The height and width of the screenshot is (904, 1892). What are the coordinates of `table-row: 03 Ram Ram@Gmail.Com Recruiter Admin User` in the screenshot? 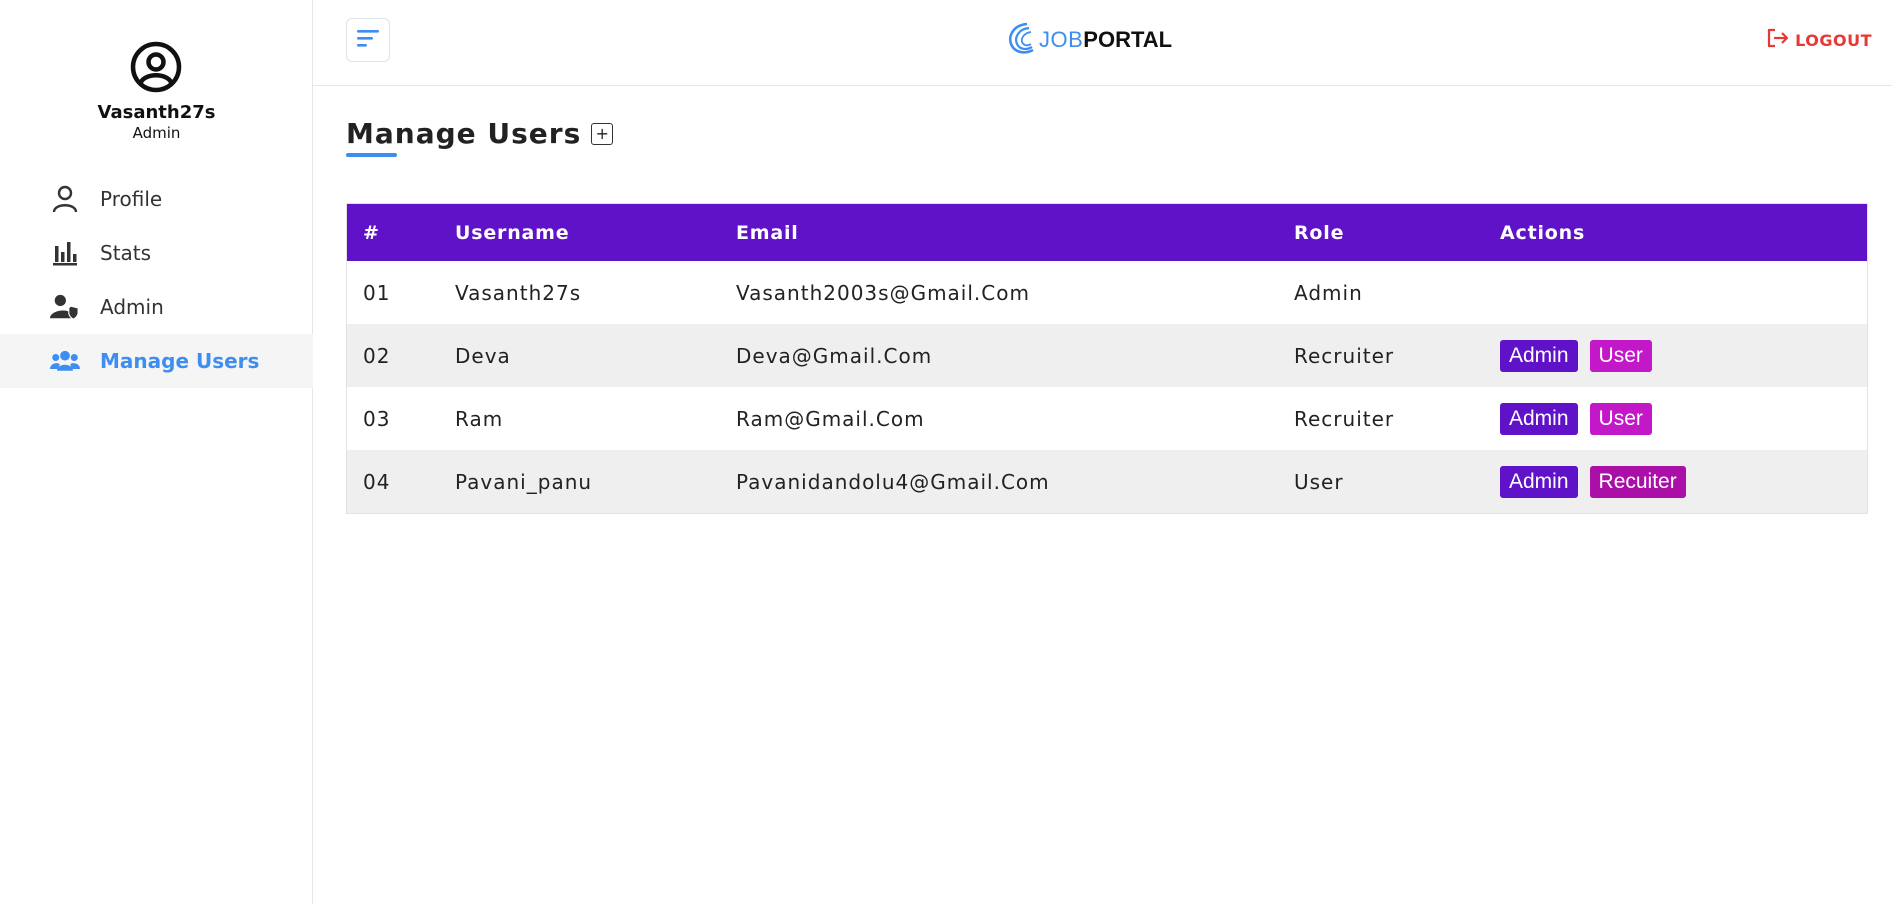 It's located at (1107, 418).